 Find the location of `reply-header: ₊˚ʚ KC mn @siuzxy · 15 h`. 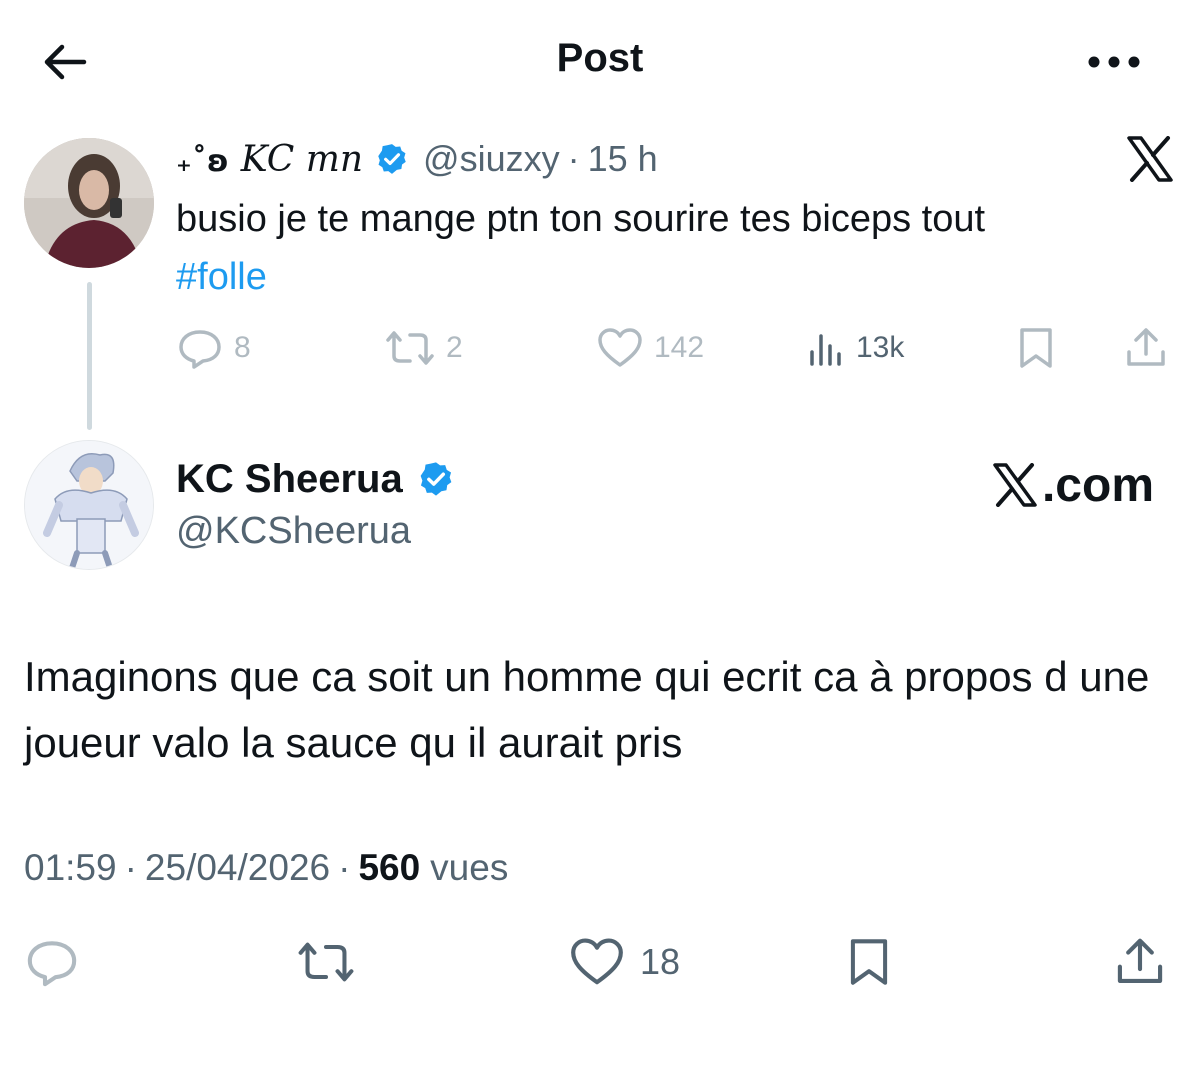

reply-header: ₊˚ʚ KC mn @siuzxy · 15 h is located at coordinates (417, 159).